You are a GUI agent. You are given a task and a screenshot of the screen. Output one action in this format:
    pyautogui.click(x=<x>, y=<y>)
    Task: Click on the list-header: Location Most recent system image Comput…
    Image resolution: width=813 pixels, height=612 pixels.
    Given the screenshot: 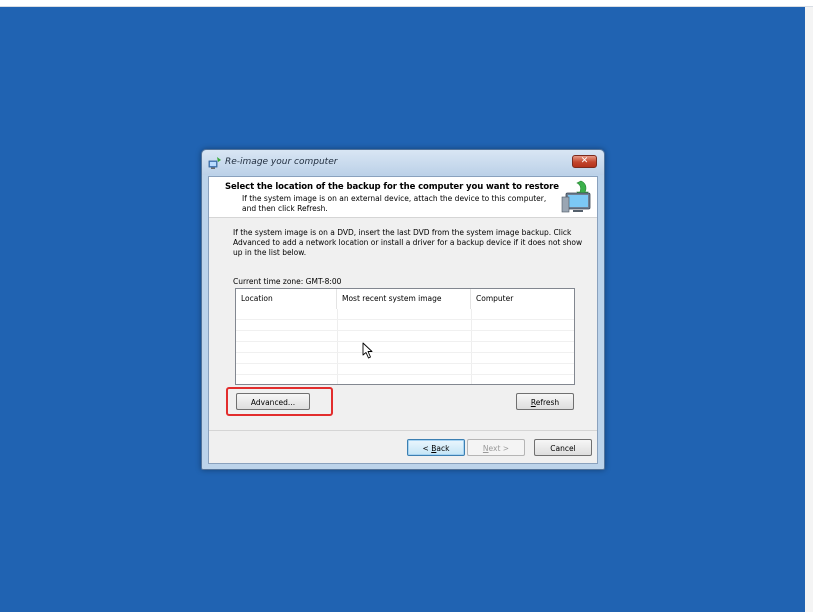 What is the action you would take?
    pyautogui.click(x=405, y=299)
    